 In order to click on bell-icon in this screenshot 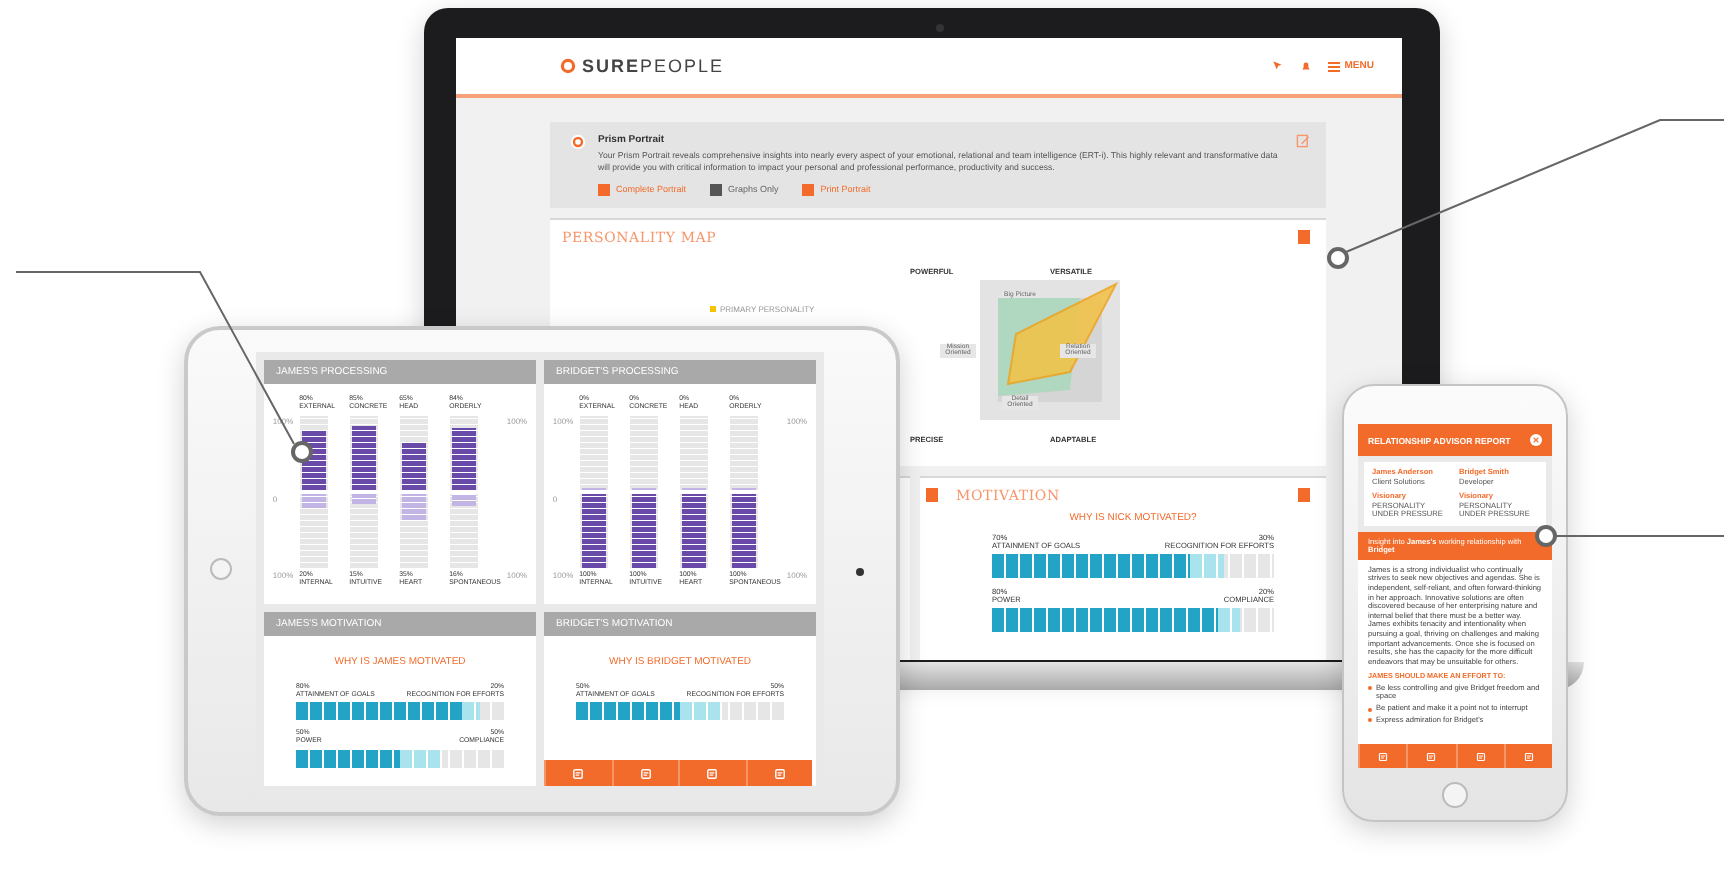, I will do `click(1306, 66)`.